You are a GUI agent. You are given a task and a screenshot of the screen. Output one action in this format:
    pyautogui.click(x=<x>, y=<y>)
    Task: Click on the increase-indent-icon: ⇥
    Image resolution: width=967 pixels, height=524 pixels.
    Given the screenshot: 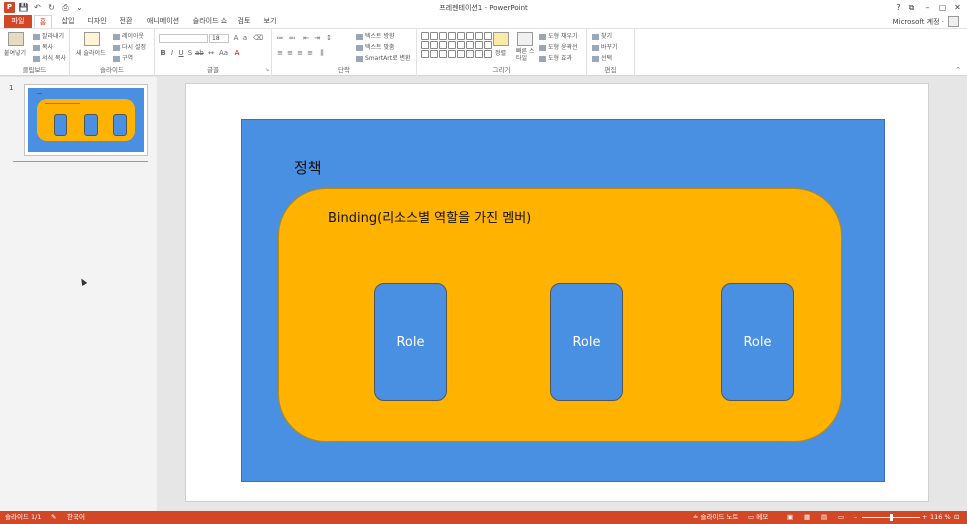 What is the action you would take?
    pyautogui.click(x=317, y=38)
    